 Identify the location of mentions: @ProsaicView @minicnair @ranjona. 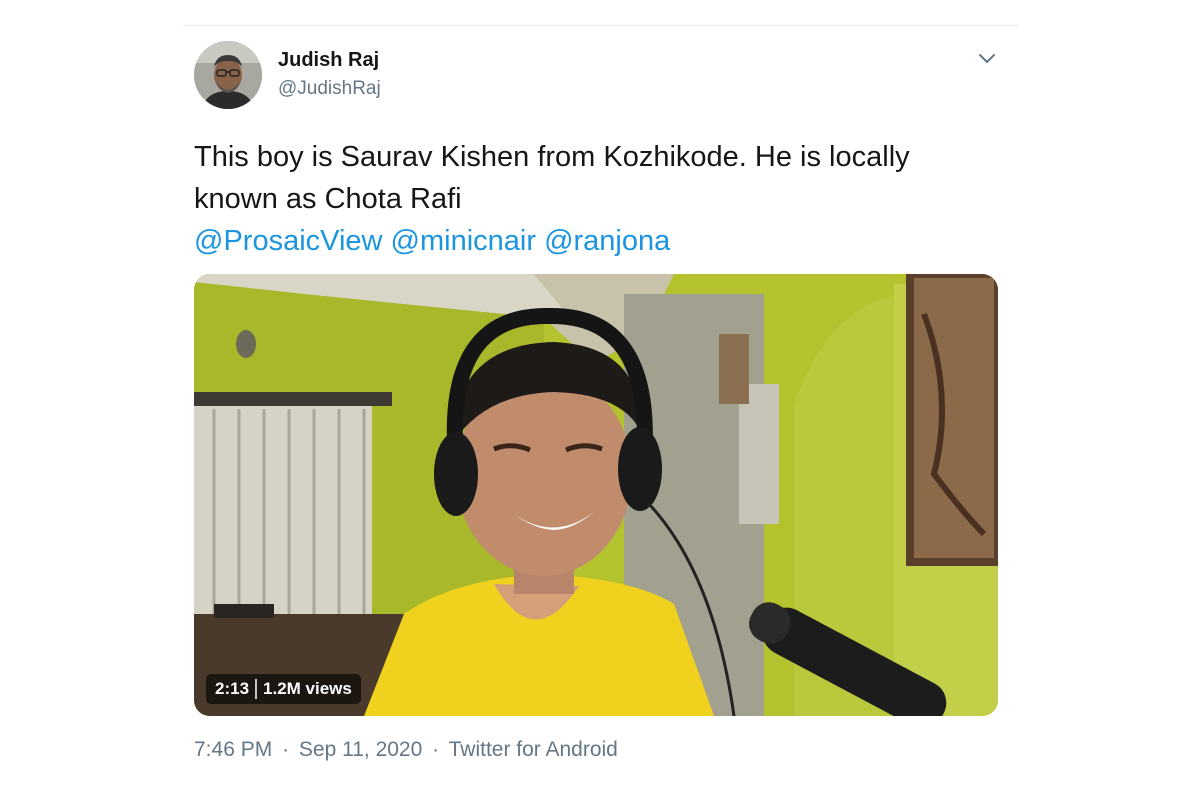
(599, 241).